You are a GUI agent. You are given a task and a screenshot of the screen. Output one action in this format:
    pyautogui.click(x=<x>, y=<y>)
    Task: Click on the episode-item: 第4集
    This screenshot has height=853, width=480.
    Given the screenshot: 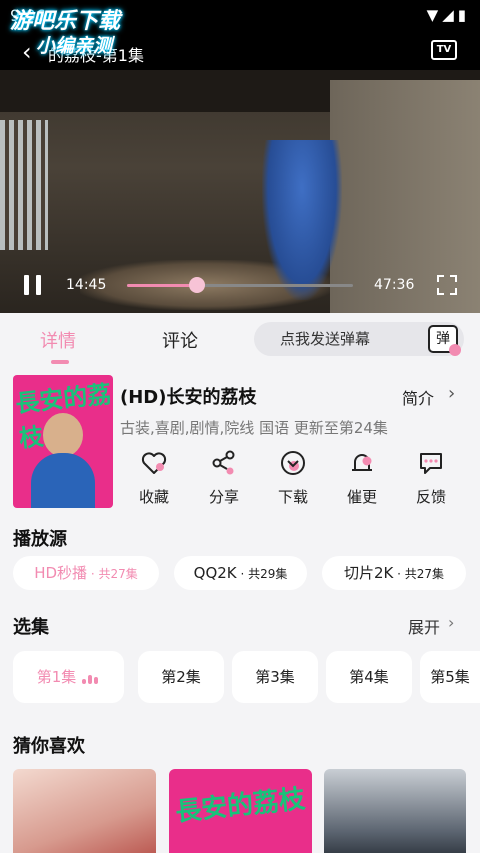 What is the action you would take?
    pyautogui.click(x=369, y=677)
    